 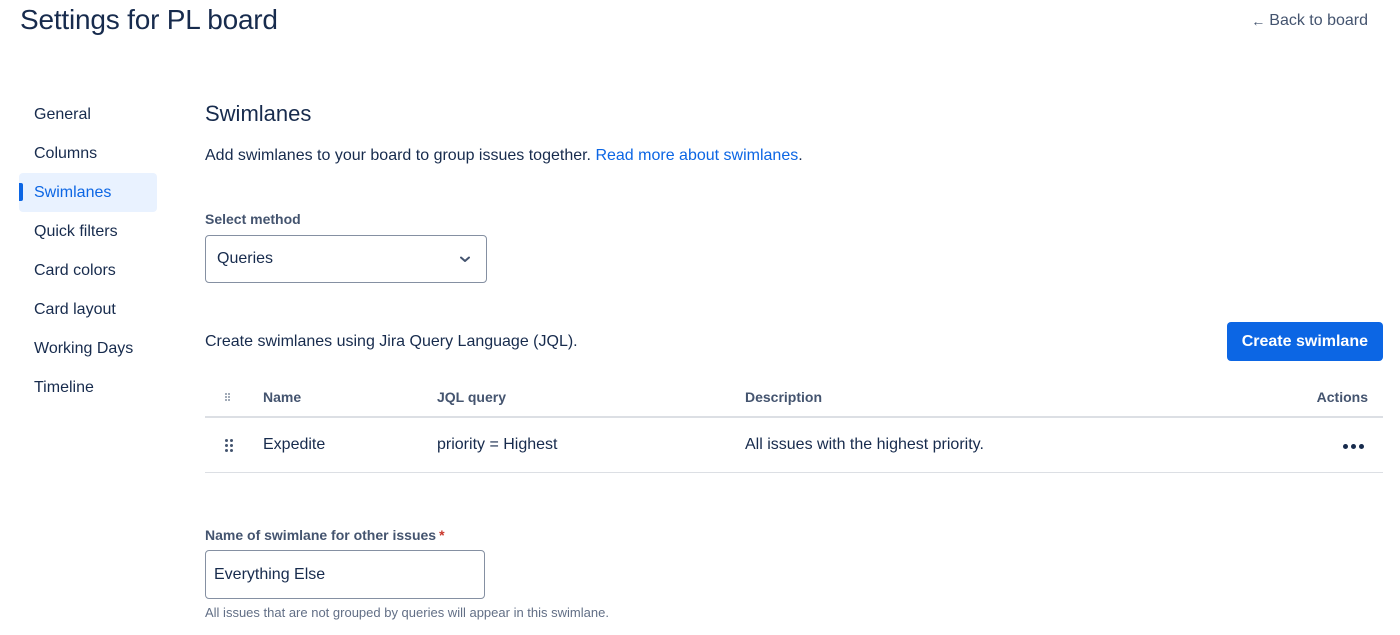 What do you see at coordinates (346, 259) in the screenshot?
I see `select-method-dropdown: Queries` at bounding box center [346, 259].